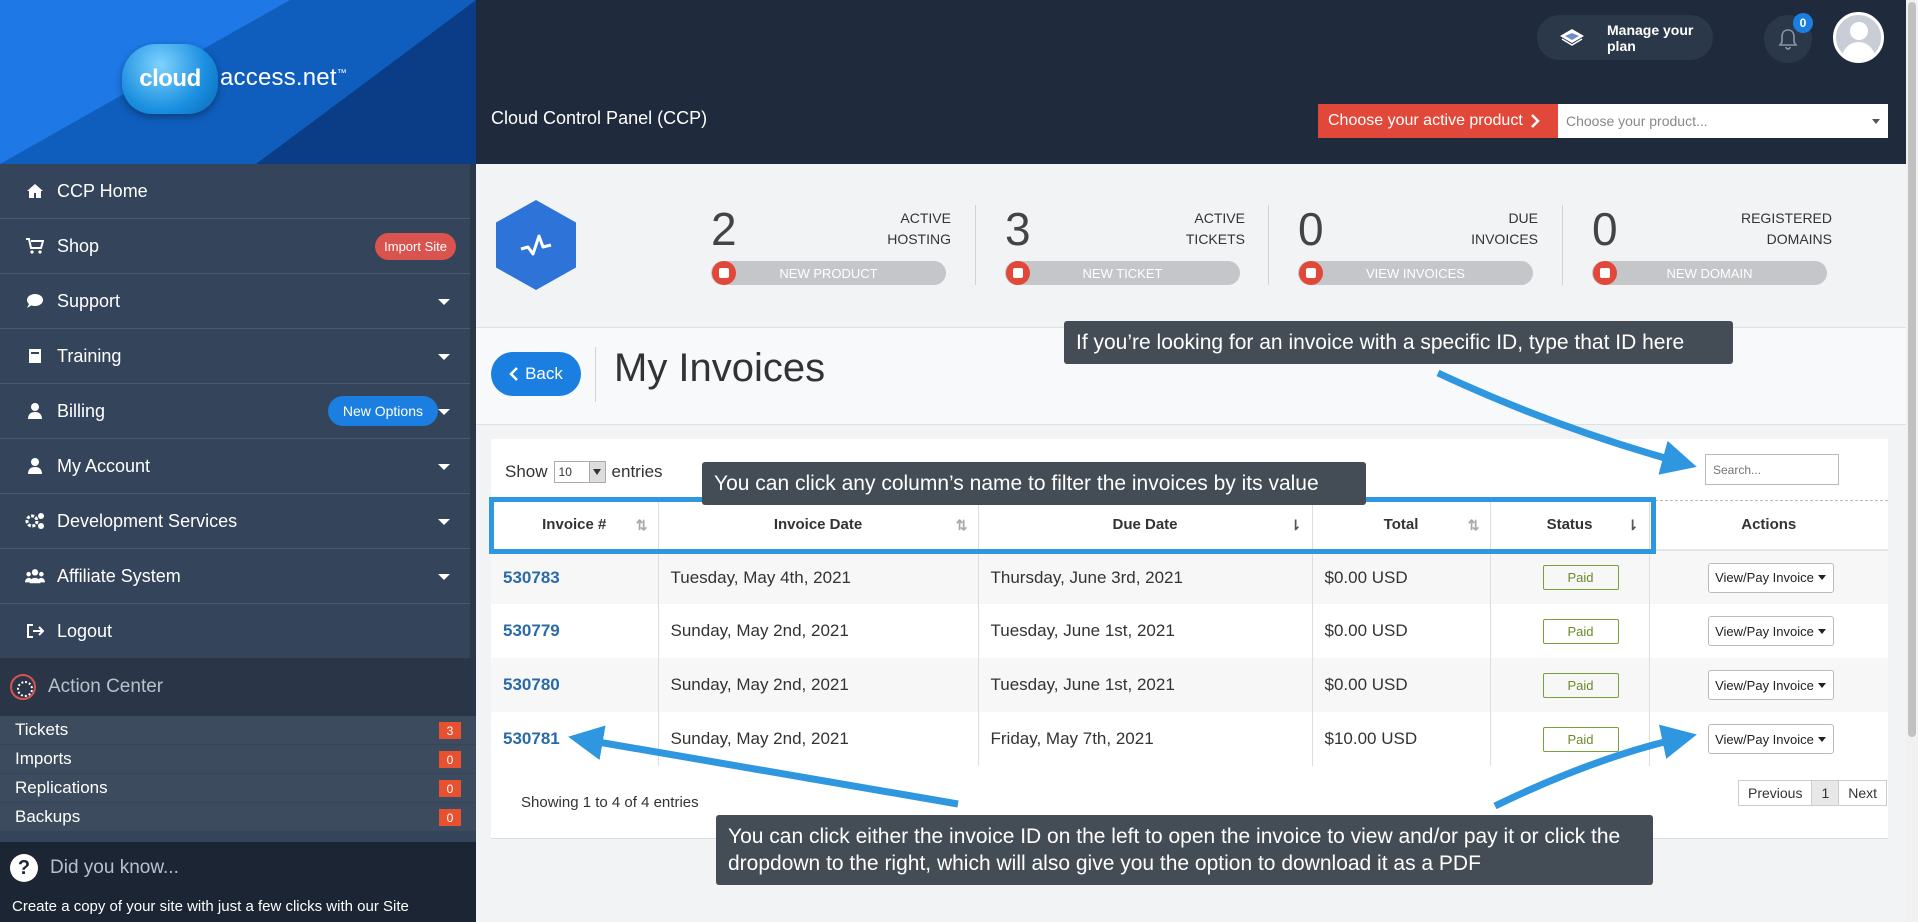 This screenshot has width=1918, height=922. Describe the element at coordinates (35, 521) in the screenshot. I see `gears-icon` at that location.